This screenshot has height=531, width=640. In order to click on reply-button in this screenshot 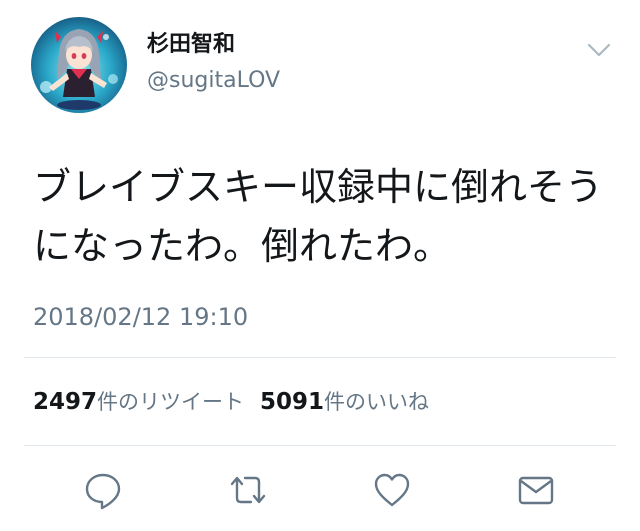, I will do `click(103, 490)`.